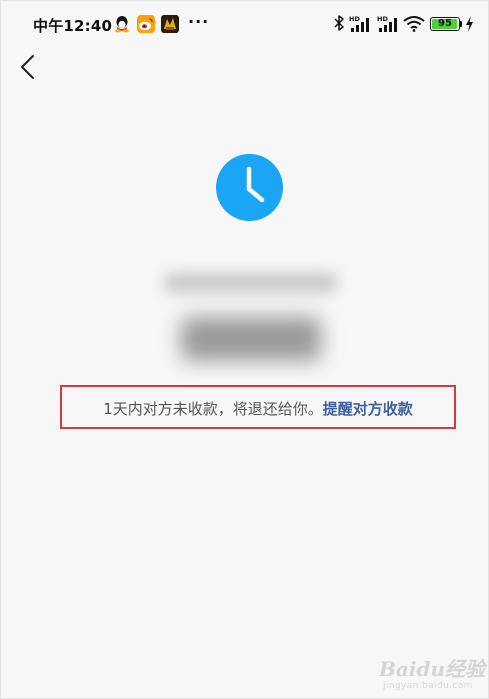 Image resolution: width=489 pixels, height=699 pixels. What do you see at coordinates (146, 24) in the screenshot?
I see `weibo-icon` at bounding box center [146, 24].